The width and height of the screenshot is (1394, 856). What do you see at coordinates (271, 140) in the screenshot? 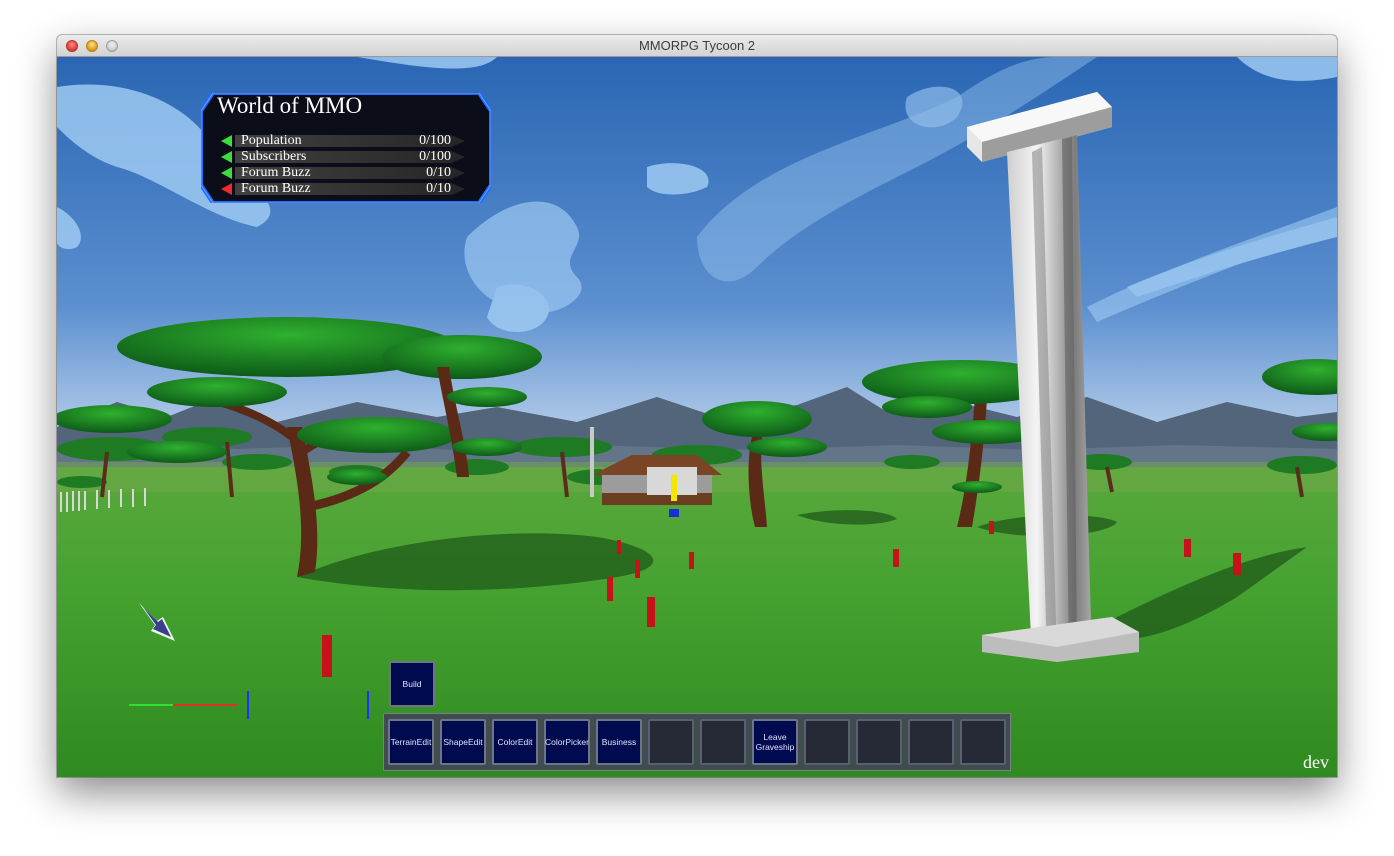
I see `stat-label: Population` at bounding box center [271, 140].